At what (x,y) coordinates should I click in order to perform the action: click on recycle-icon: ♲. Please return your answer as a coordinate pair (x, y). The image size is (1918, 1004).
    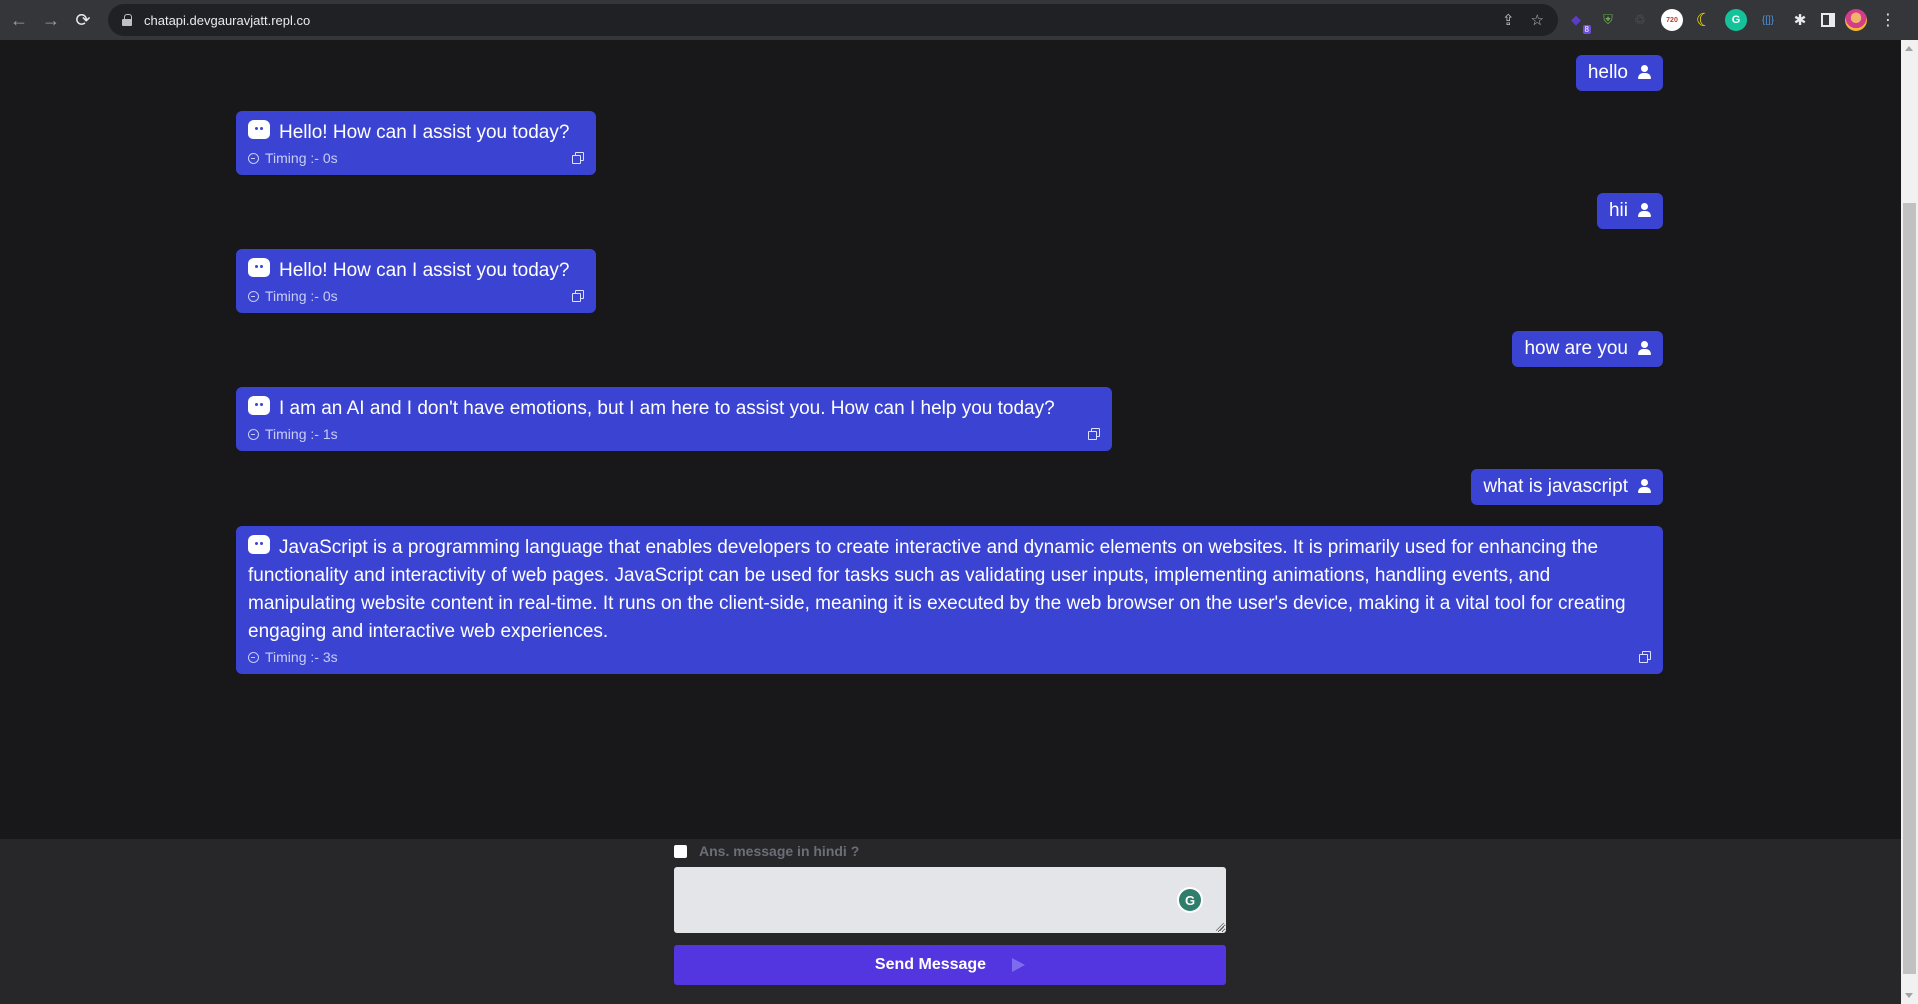
    Looking at the image, I should click on (1640, 20).